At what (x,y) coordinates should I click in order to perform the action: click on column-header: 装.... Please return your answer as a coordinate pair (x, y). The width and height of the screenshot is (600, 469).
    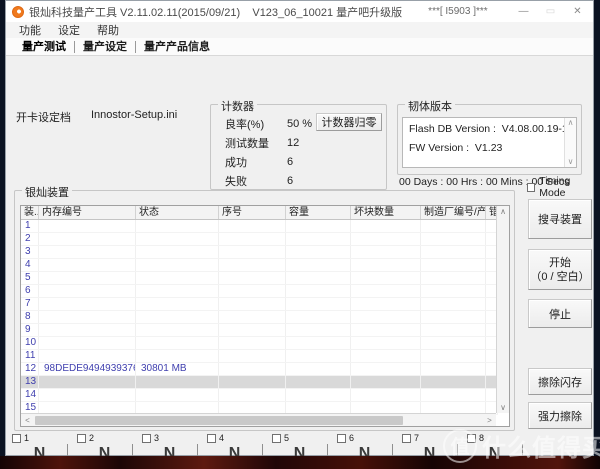
    Looking at the image, I should click on (30, 212).